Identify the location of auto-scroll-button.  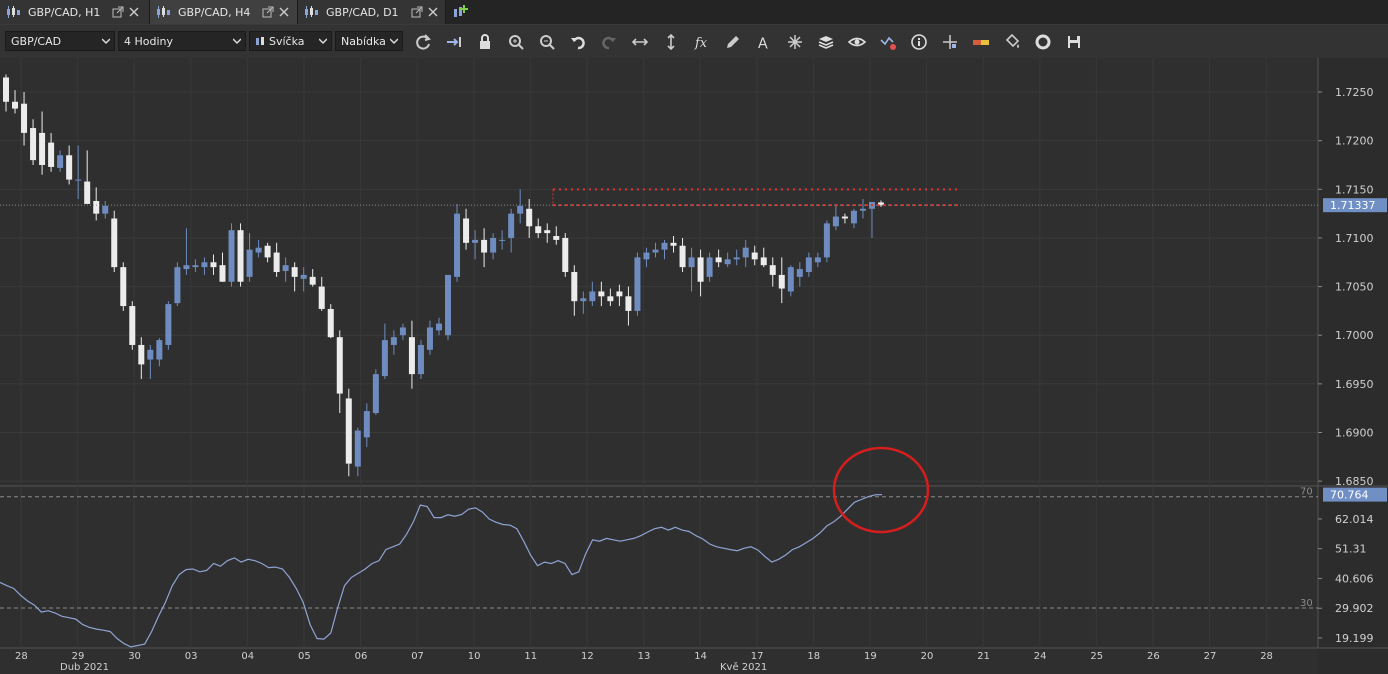
(454, 42).